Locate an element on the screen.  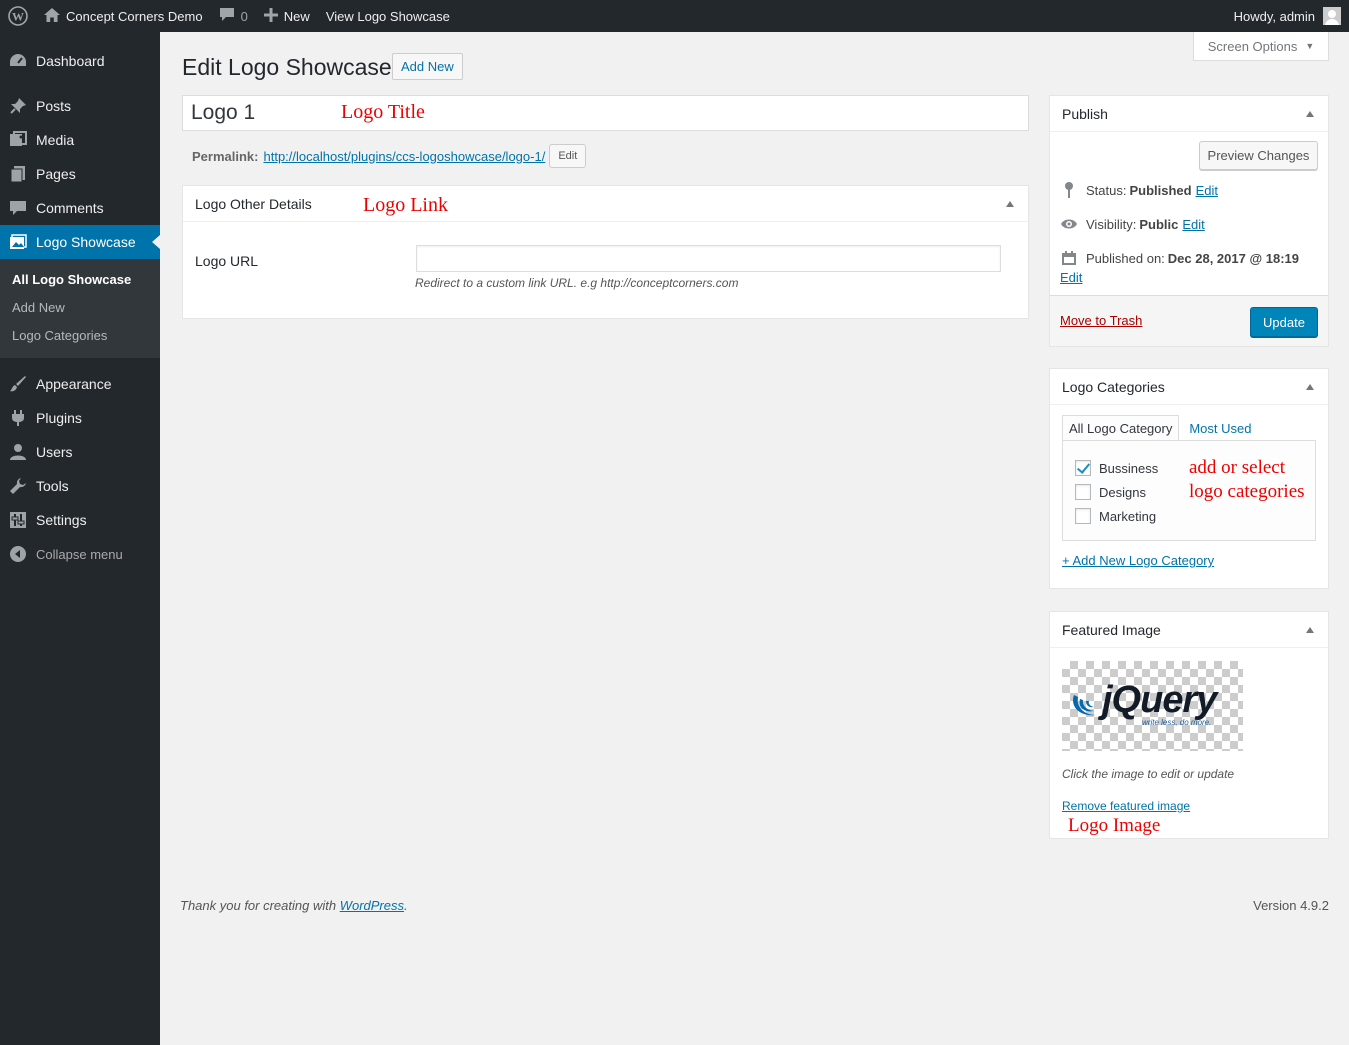
menu-label: Appearance is located at coordinates (74, 384).